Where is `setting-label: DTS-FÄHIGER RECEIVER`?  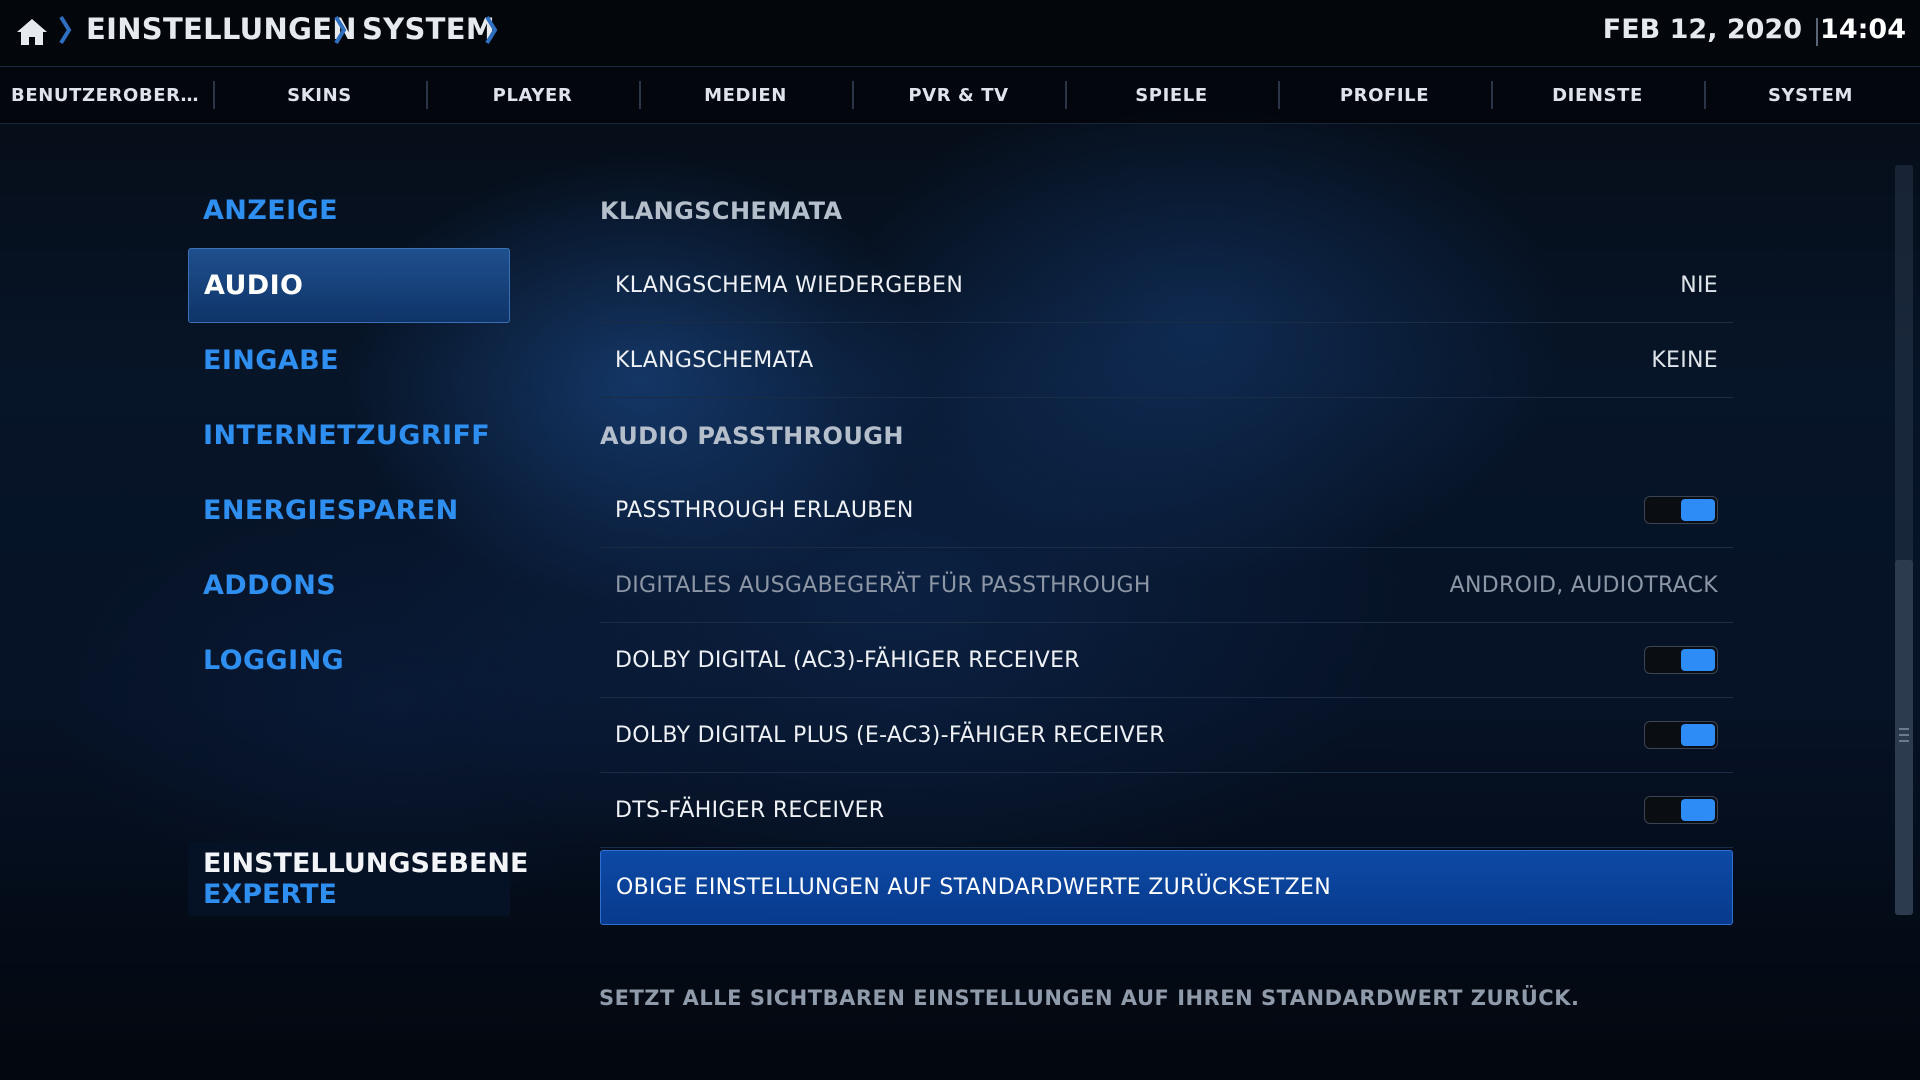 setting-label: DTS-FÄHIGER RECEIVER is located at coordinates (750, 810).